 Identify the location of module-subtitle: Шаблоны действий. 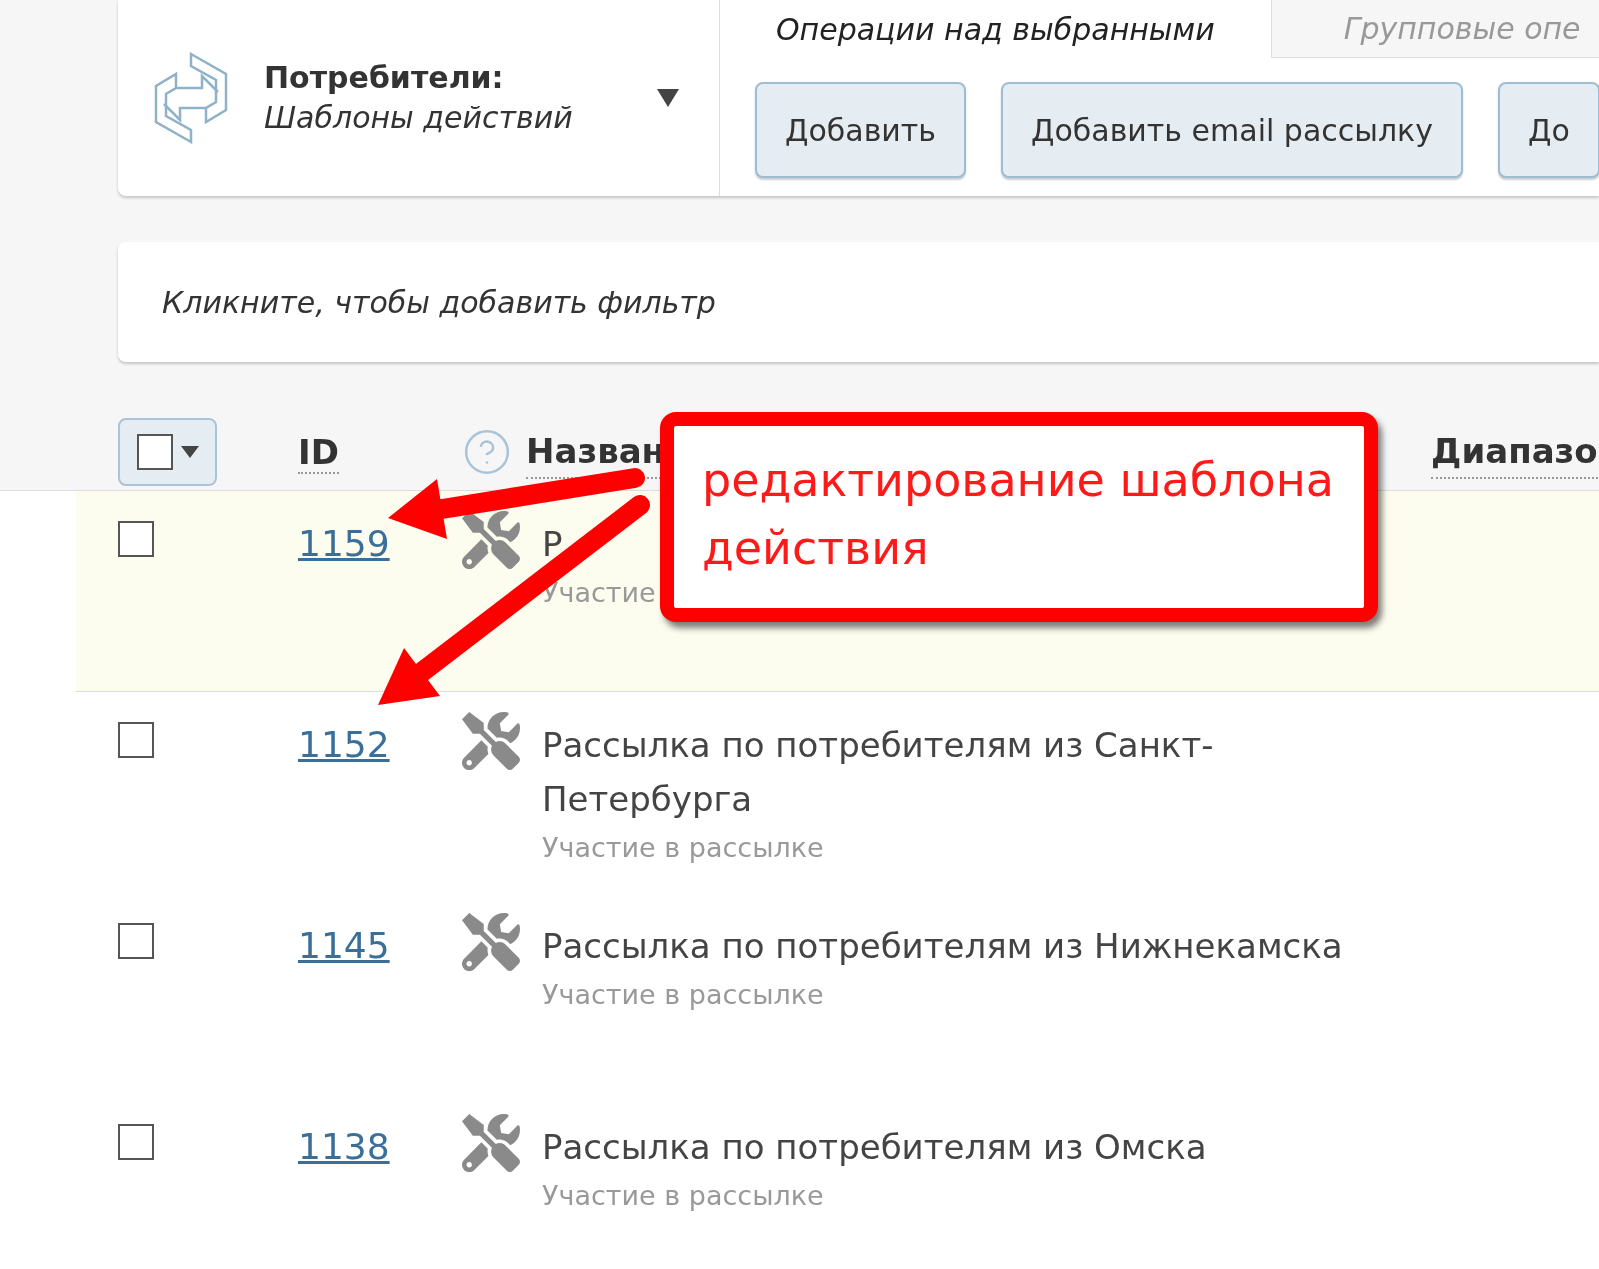
(419, 118).